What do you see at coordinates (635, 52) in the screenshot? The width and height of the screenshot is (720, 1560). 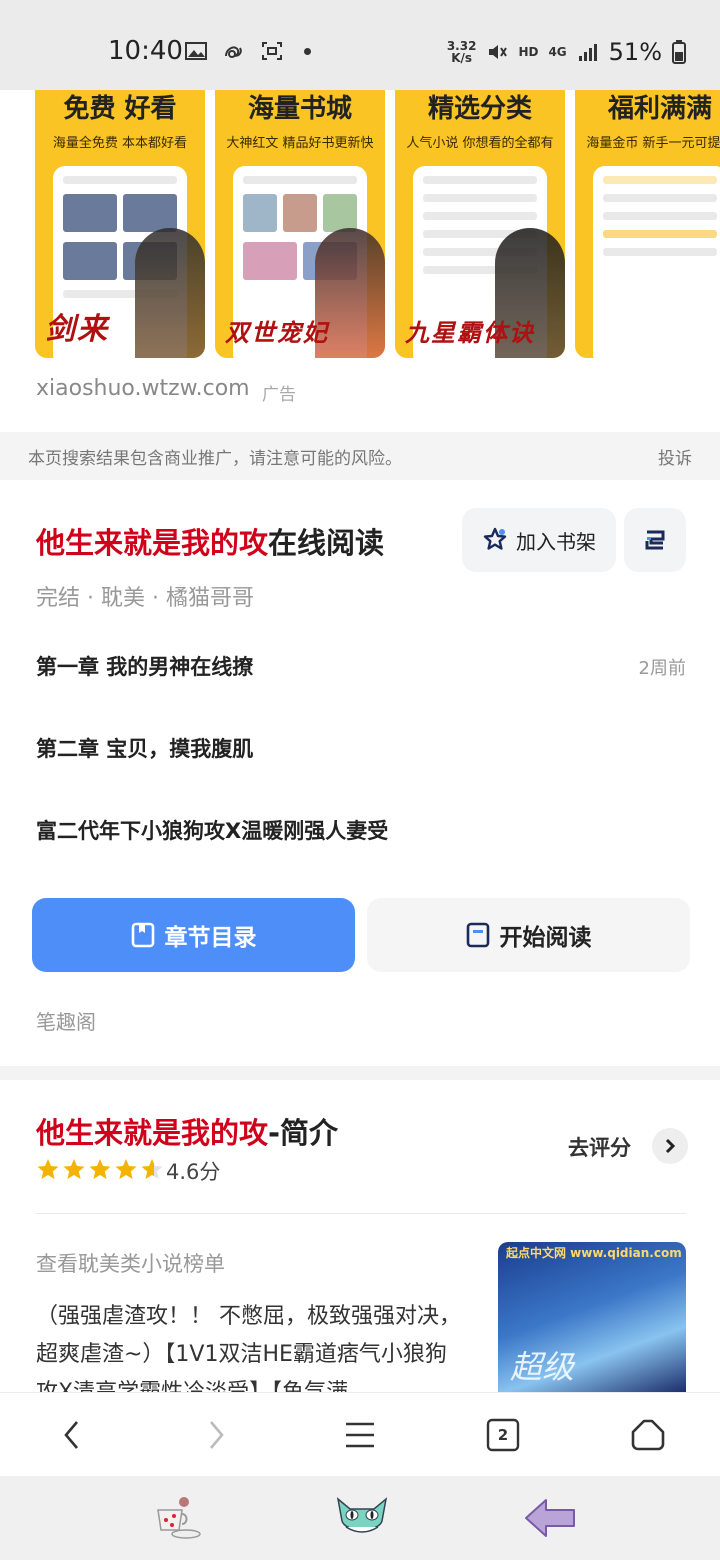 I see `battery-percent: 51%` at bounding box center [635, 52].